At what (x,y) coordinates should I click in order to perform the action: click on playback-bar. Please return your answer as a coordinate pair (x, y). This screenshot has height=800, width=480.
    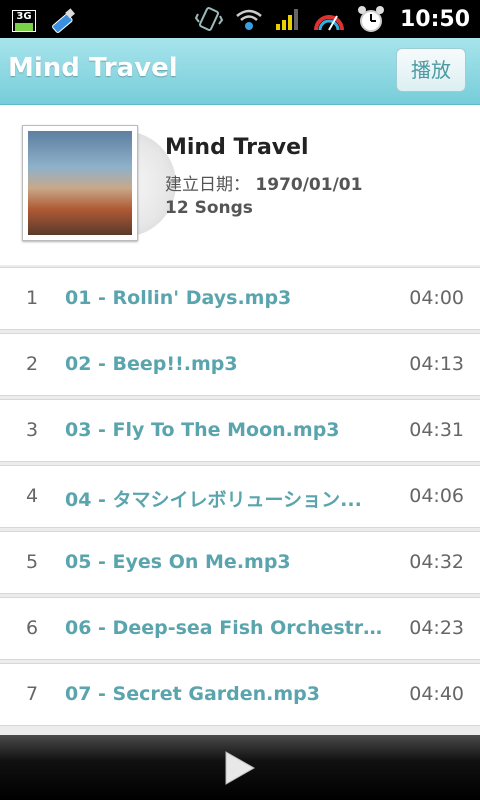
    Looking at the image, I should click on (240, 767).